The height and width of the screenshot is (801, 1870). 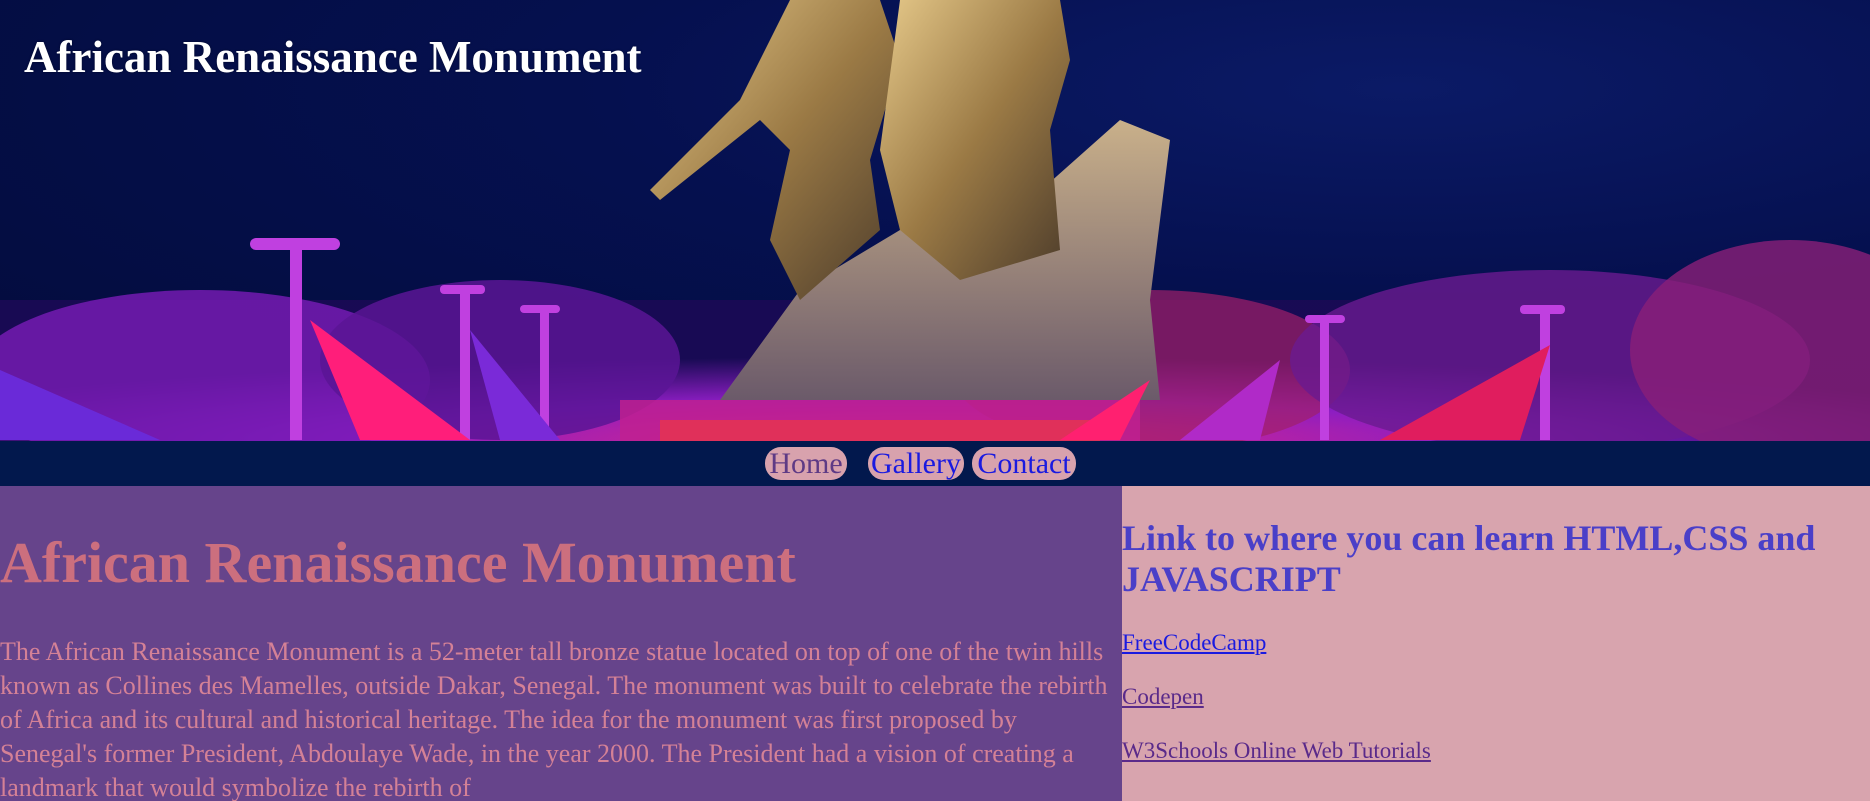 What do you see at coordinates (333, 57) in the screenshot?
I see `site-title: African Renaissance Monument` at bounding box center [333, 57].